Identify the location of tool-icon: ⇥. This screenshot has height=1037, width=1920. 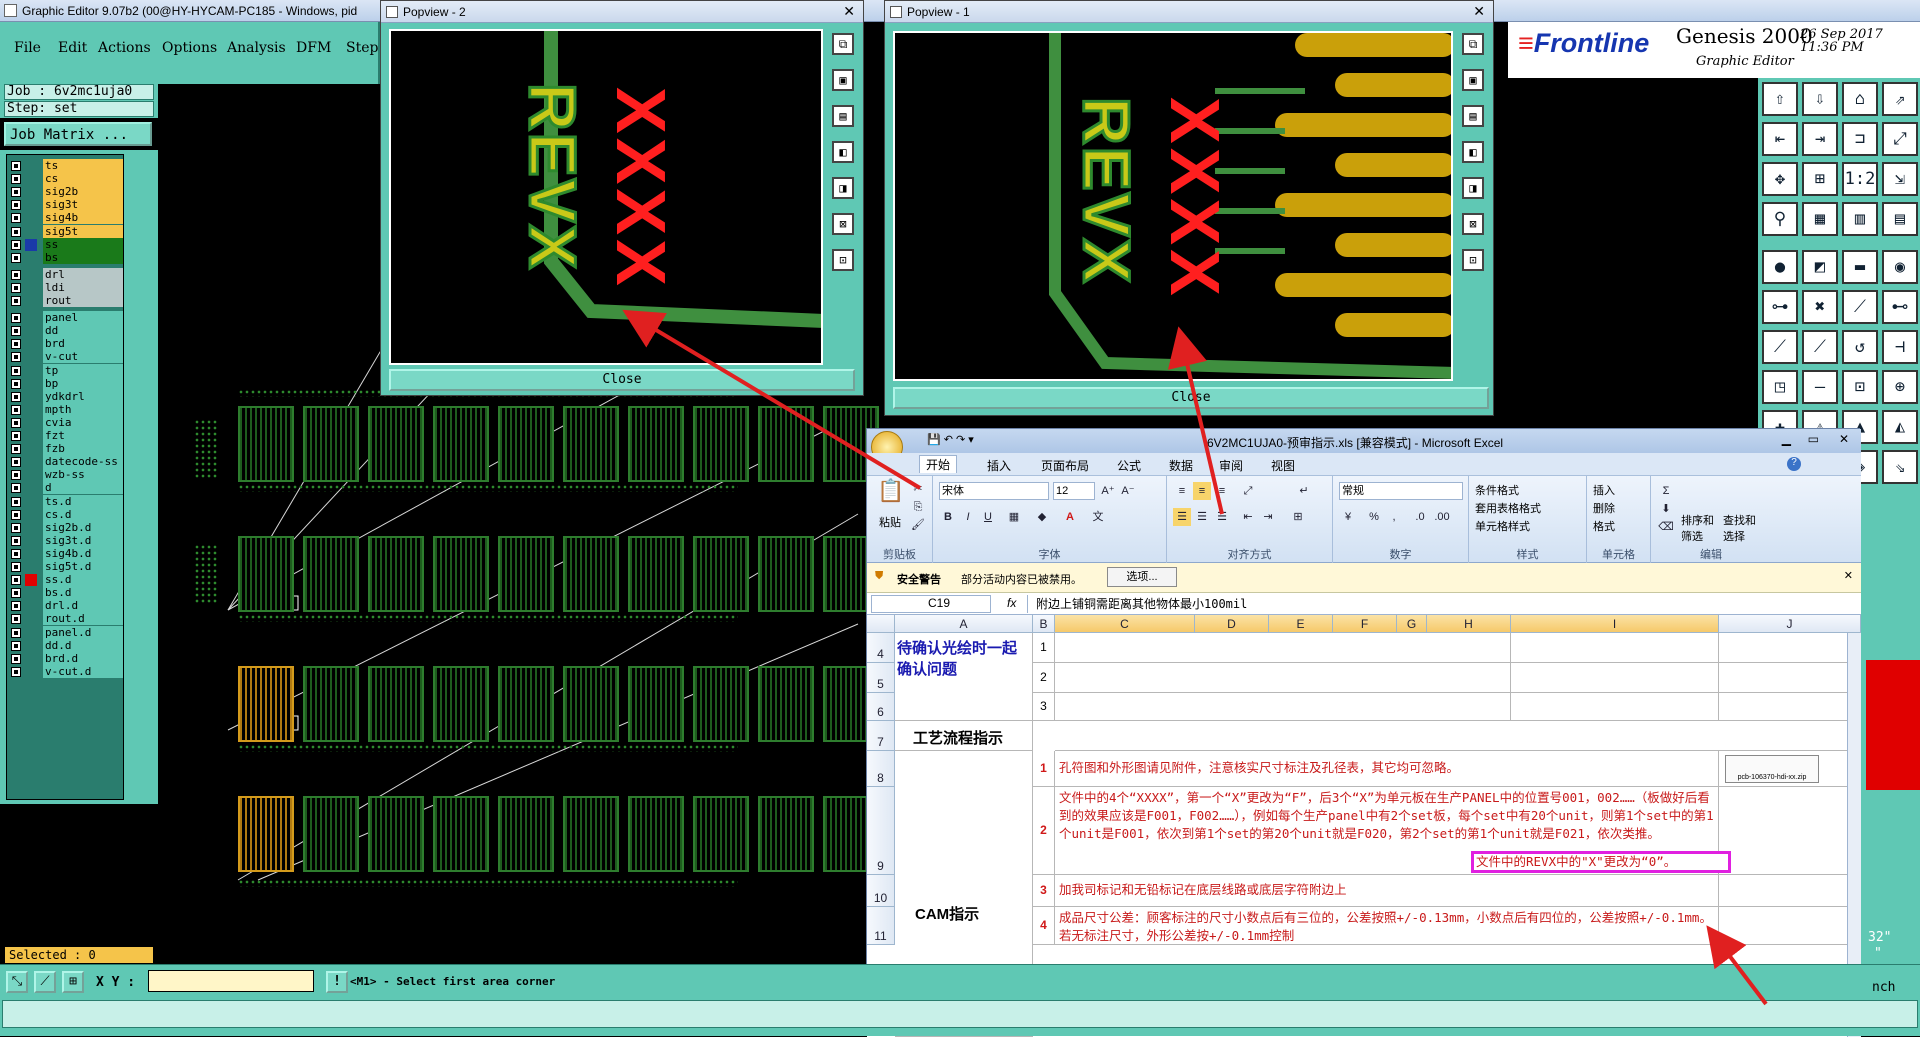
(1820, 139).